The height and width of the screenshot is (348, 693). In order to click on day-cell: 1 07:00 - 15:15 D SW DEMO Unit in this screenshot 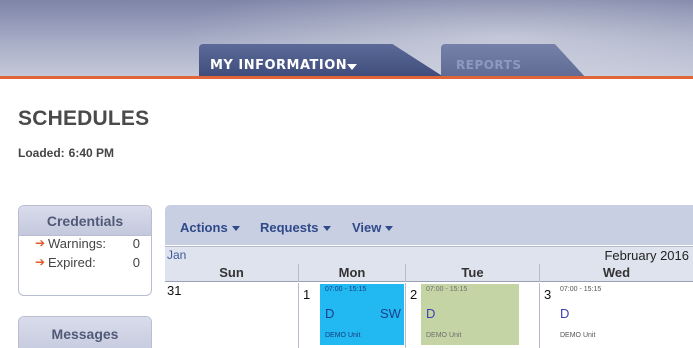, I will do `click(351, 315)`.